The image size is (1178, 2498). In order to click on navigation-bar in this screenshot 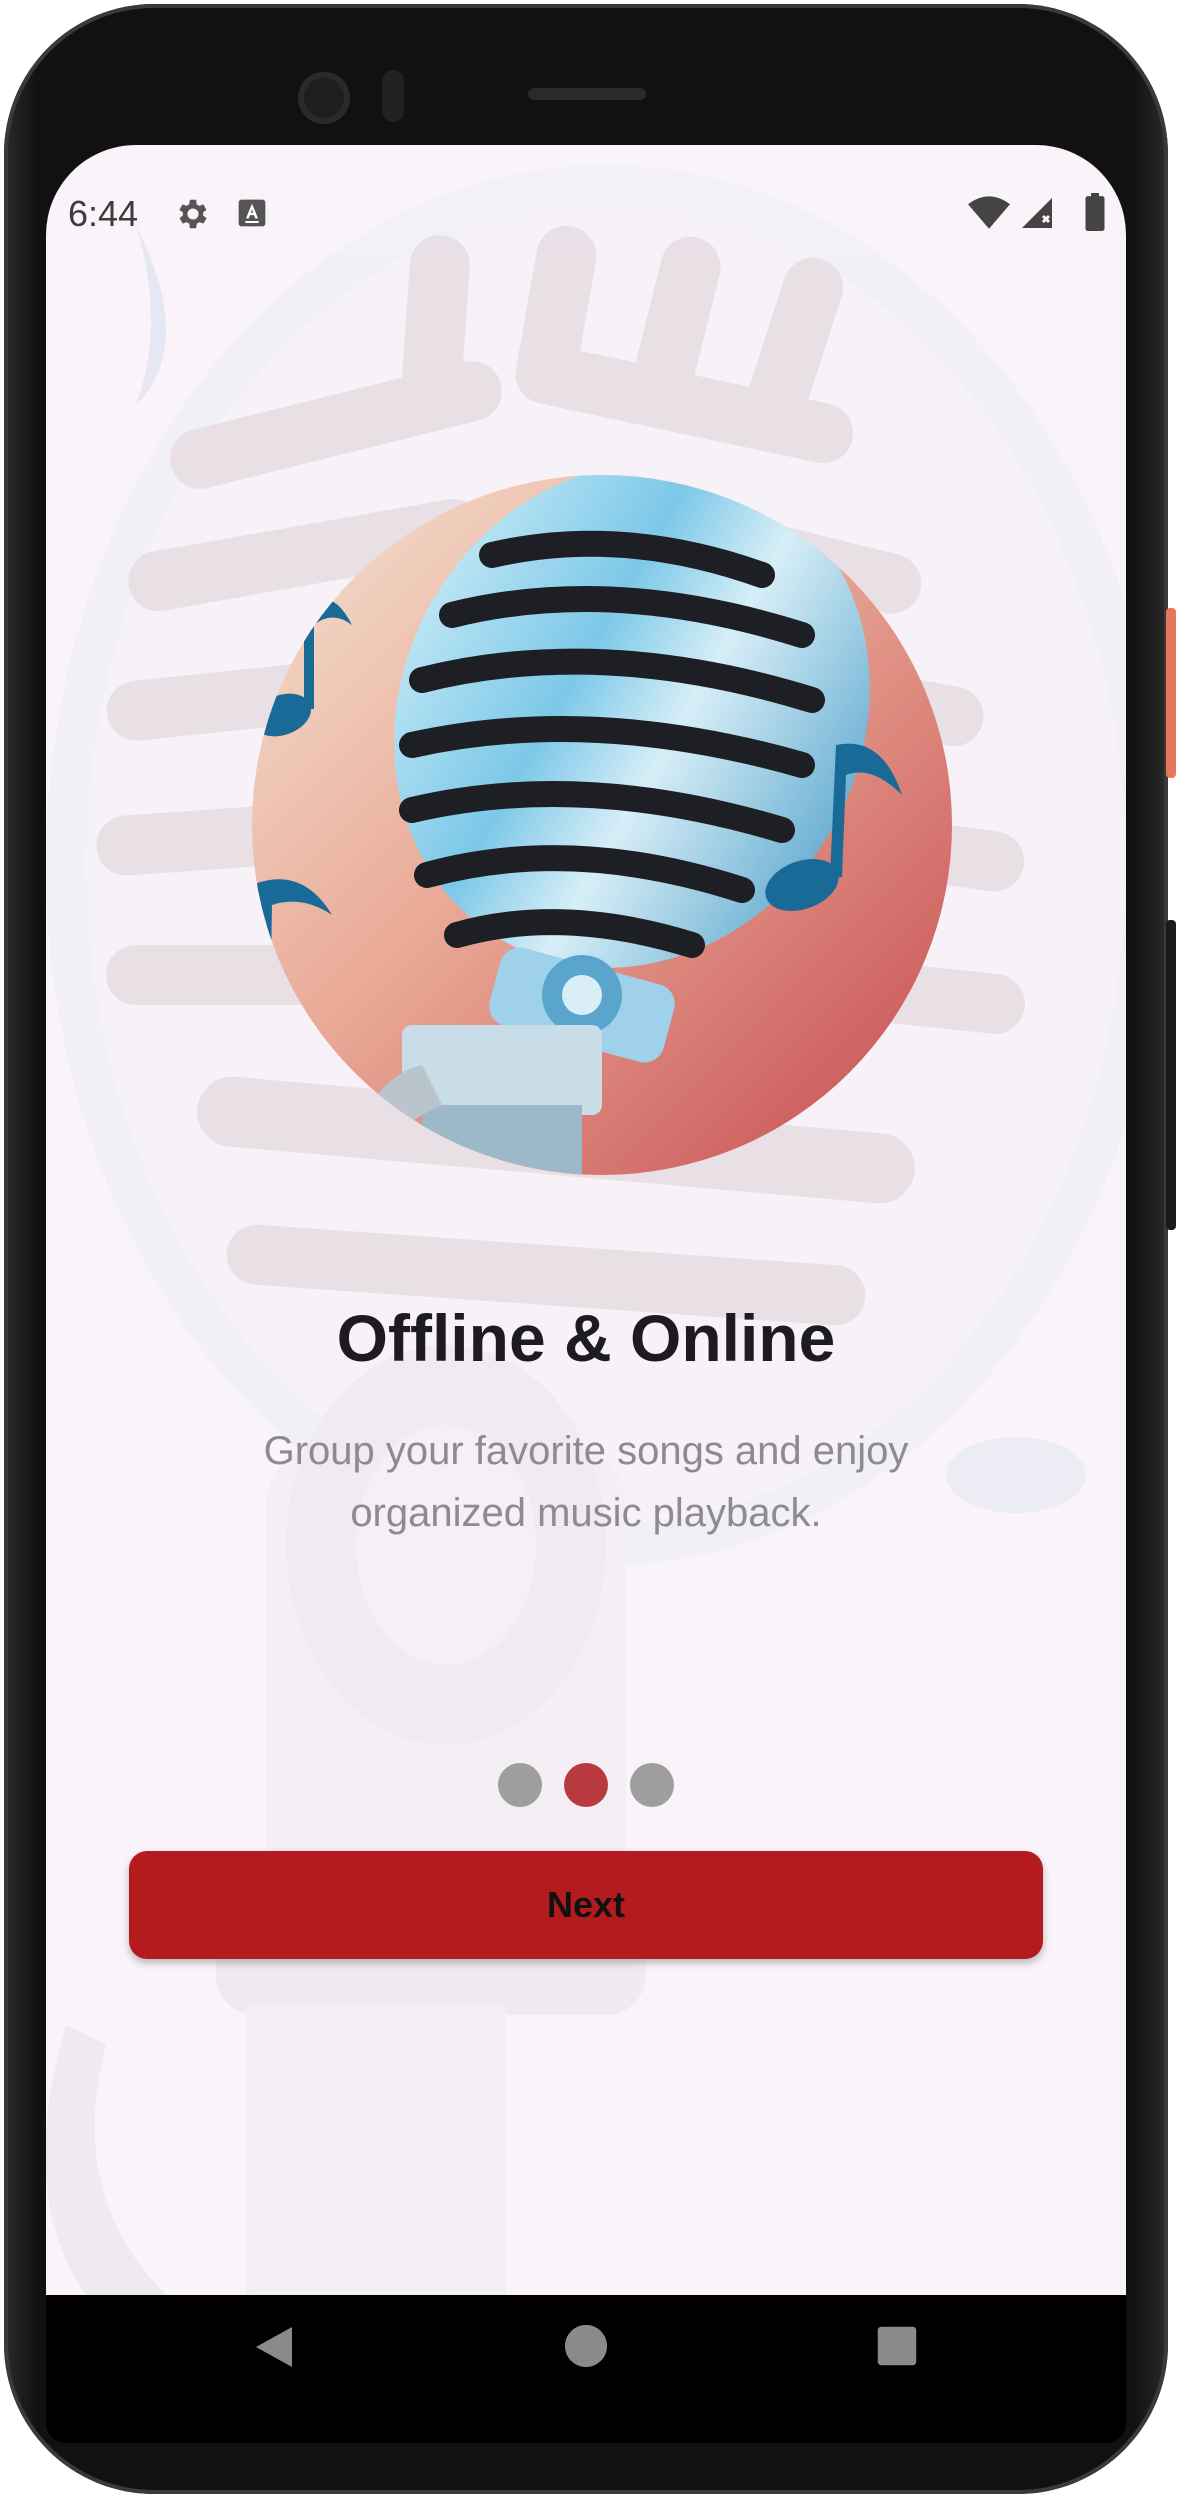, I will do `click(586, 2359)`.